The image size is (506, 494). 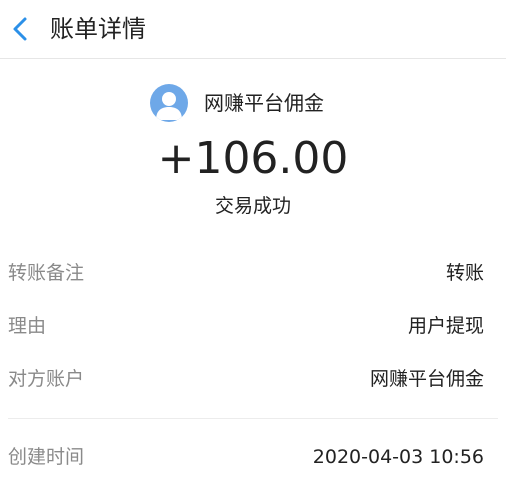 I want to click on top-bar: 账单详情, so click(x=253, y=29).